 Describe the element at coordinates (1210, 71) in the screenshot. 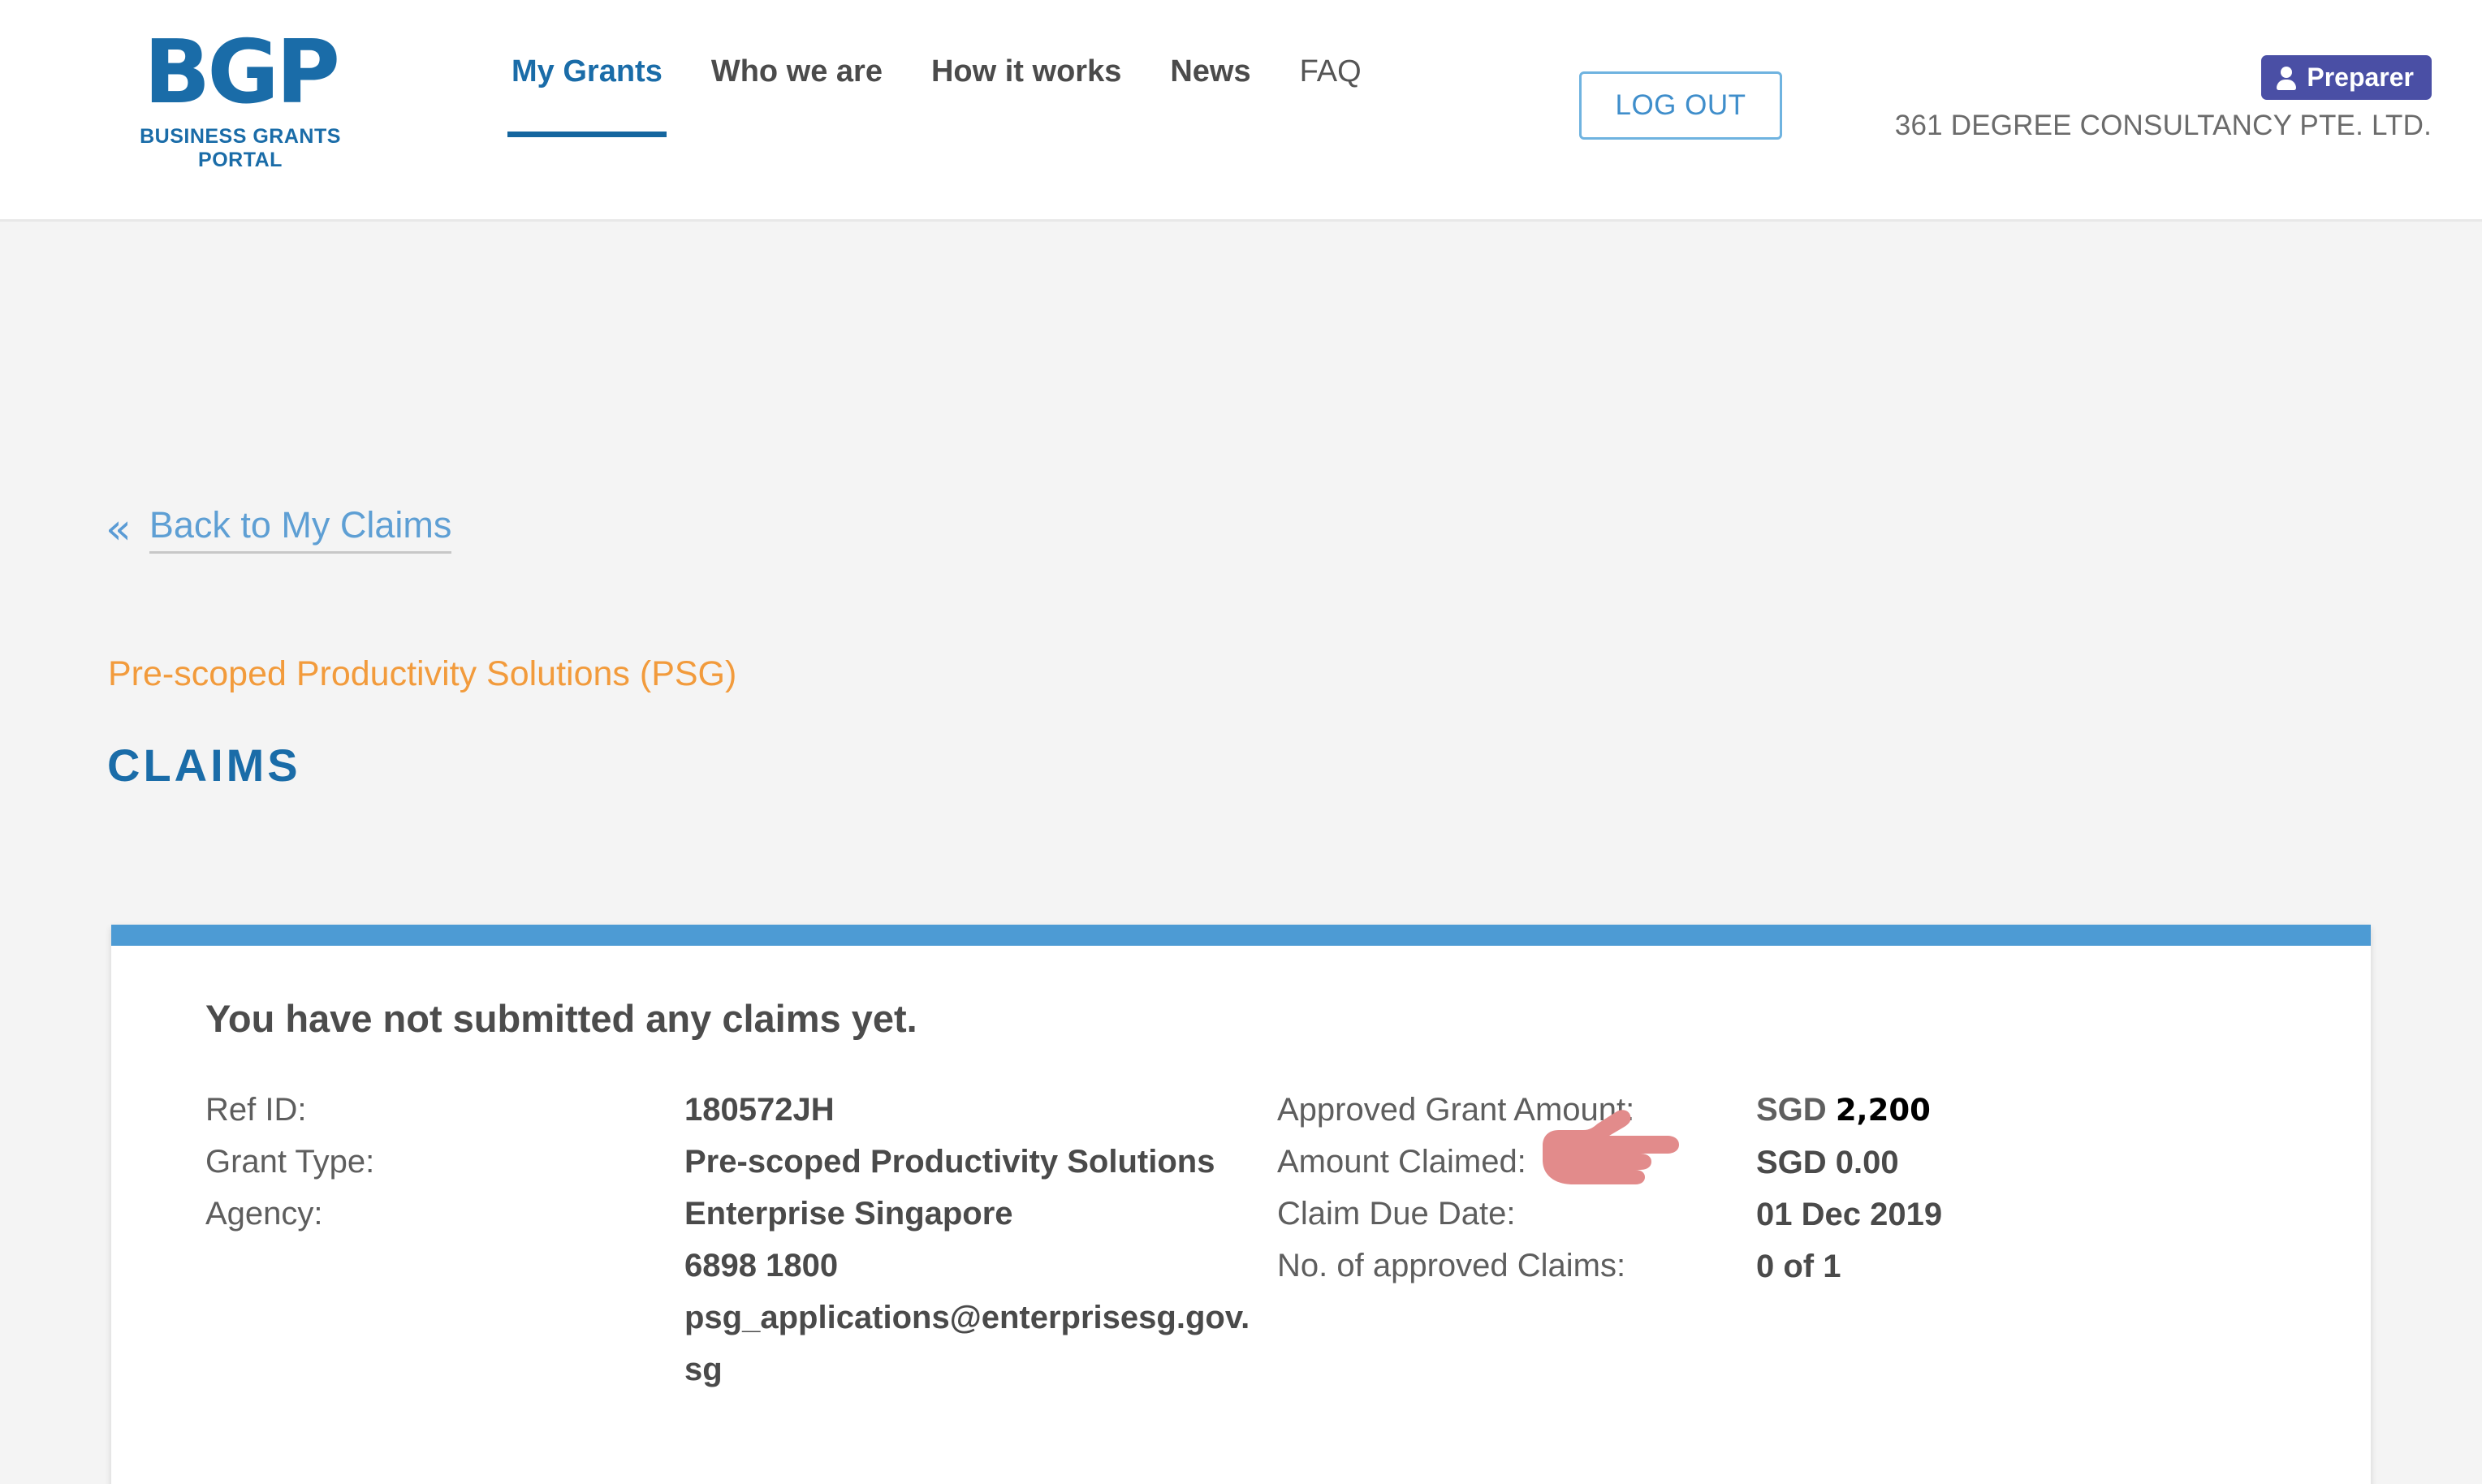

I see `nav-label-news: News` at that location.